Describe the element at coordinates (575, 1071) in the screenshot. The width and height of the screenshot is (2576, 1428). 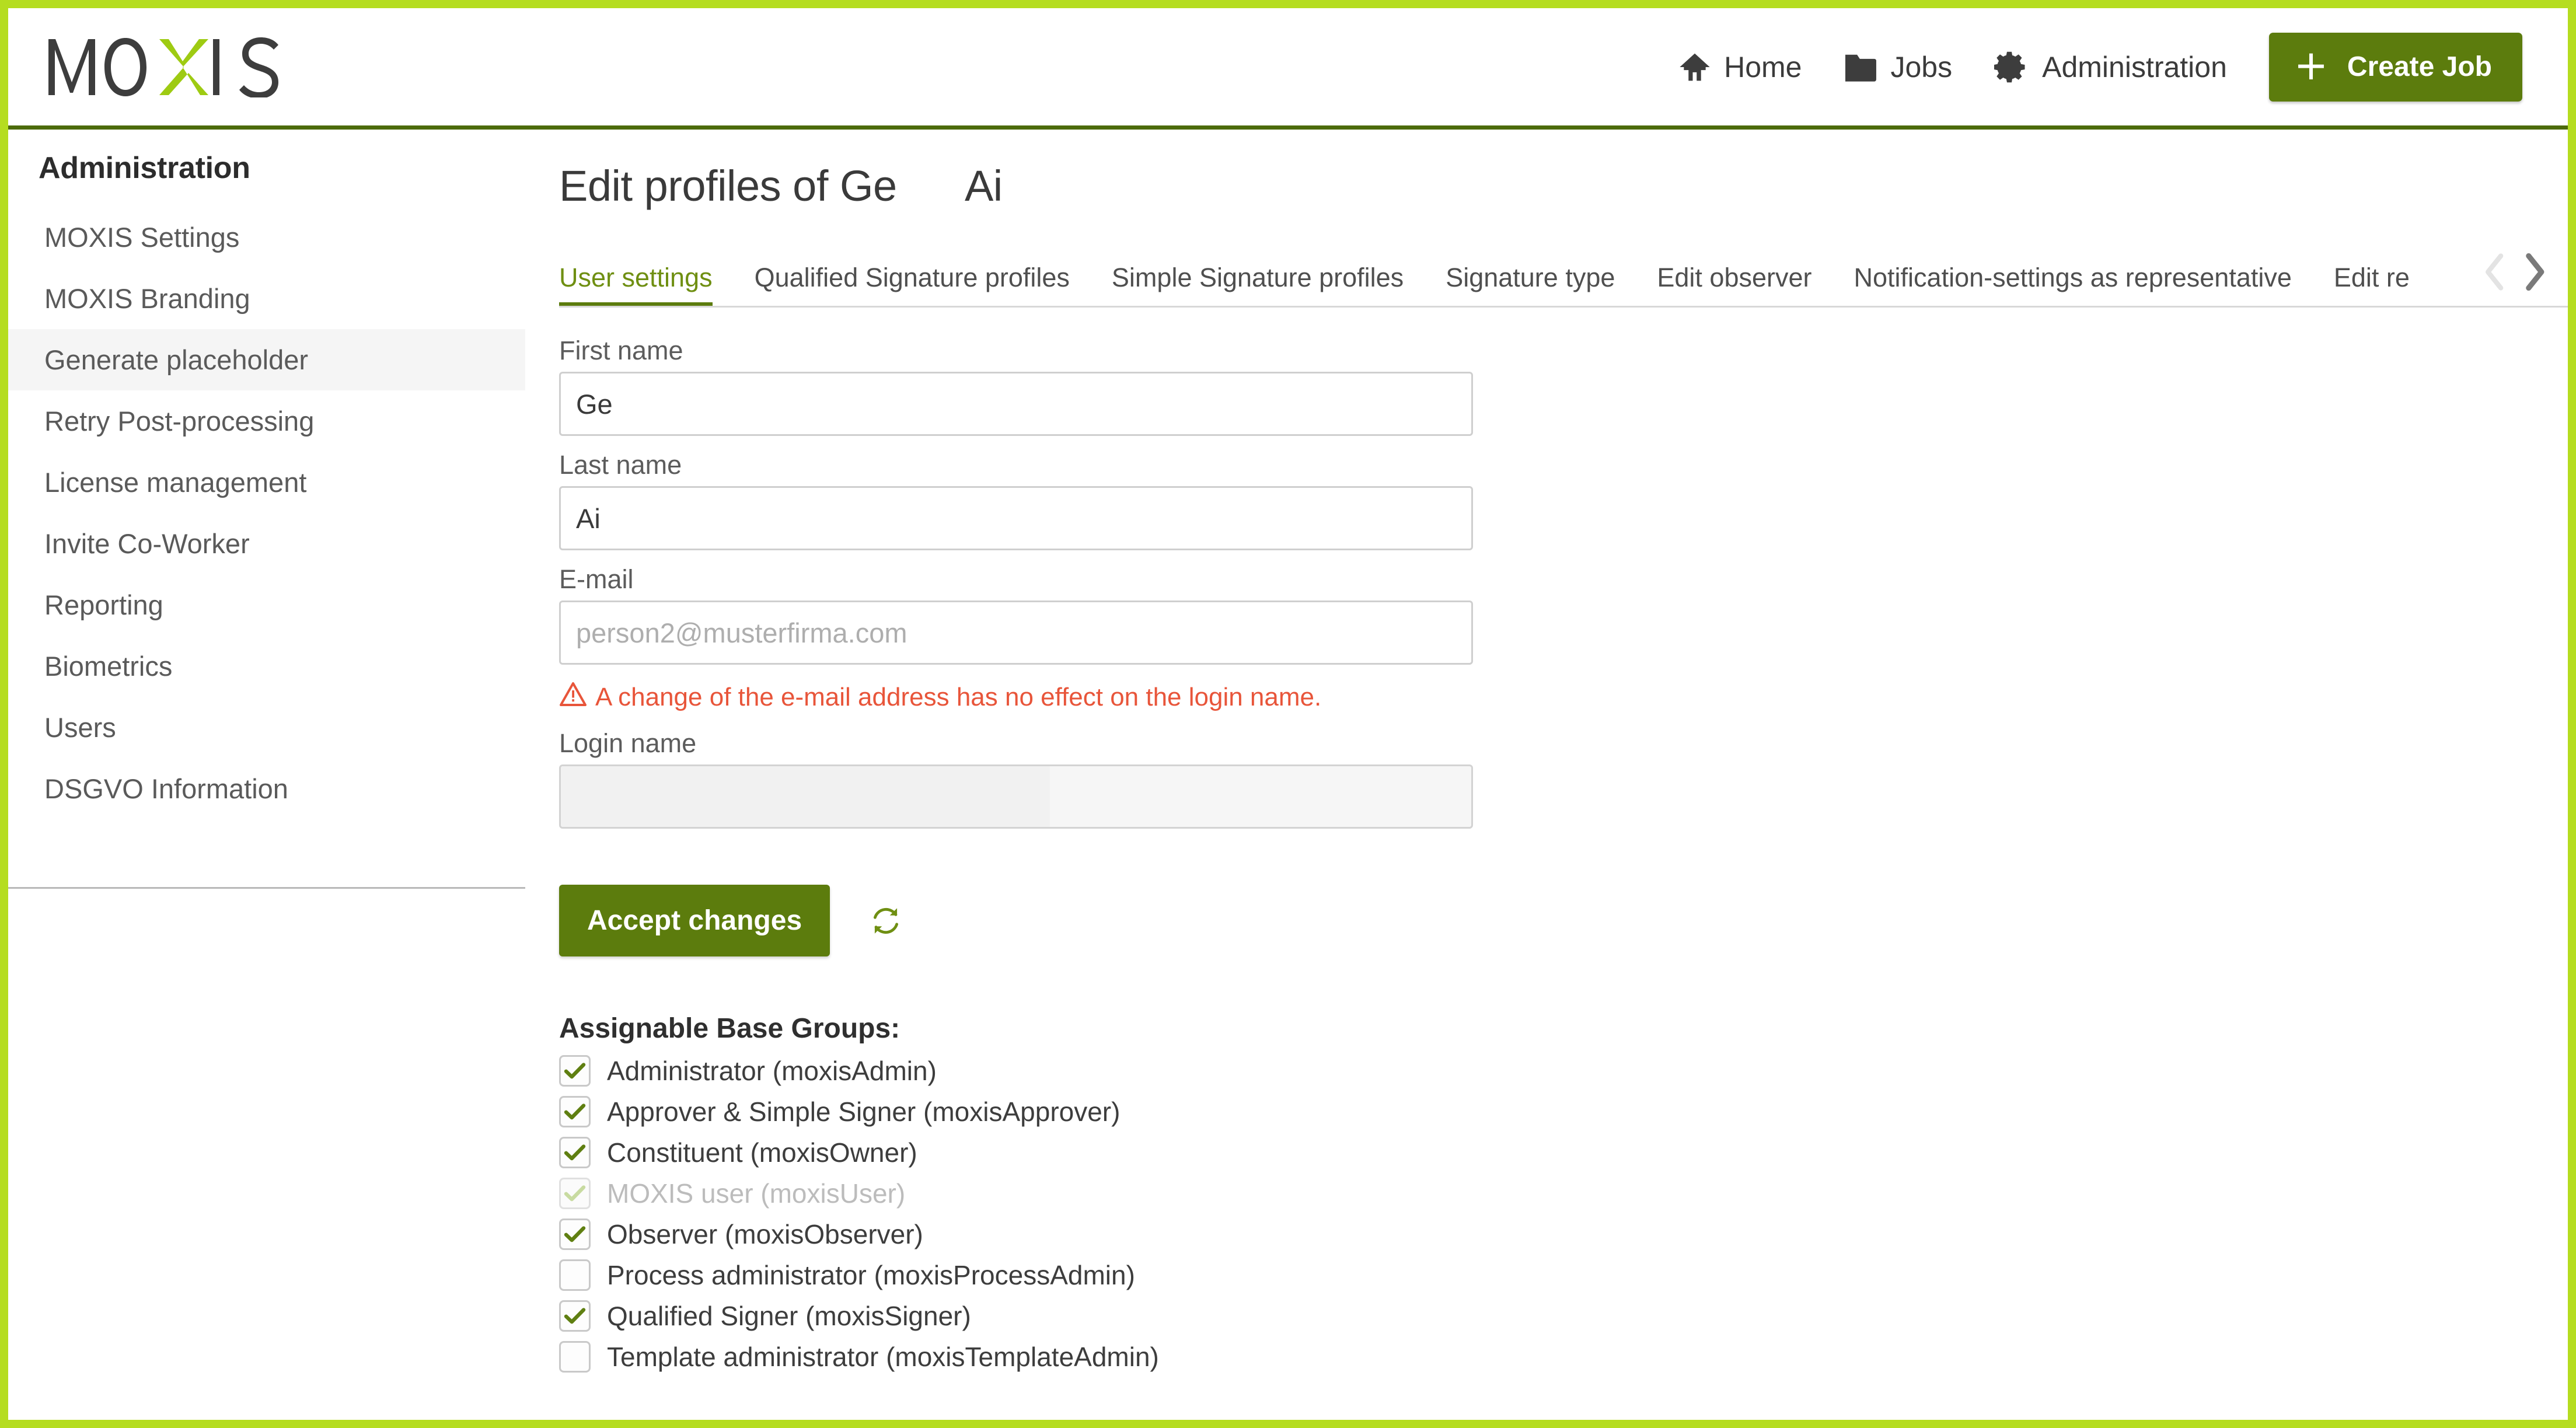
I see `checkbox-moxis-admin` at that location.